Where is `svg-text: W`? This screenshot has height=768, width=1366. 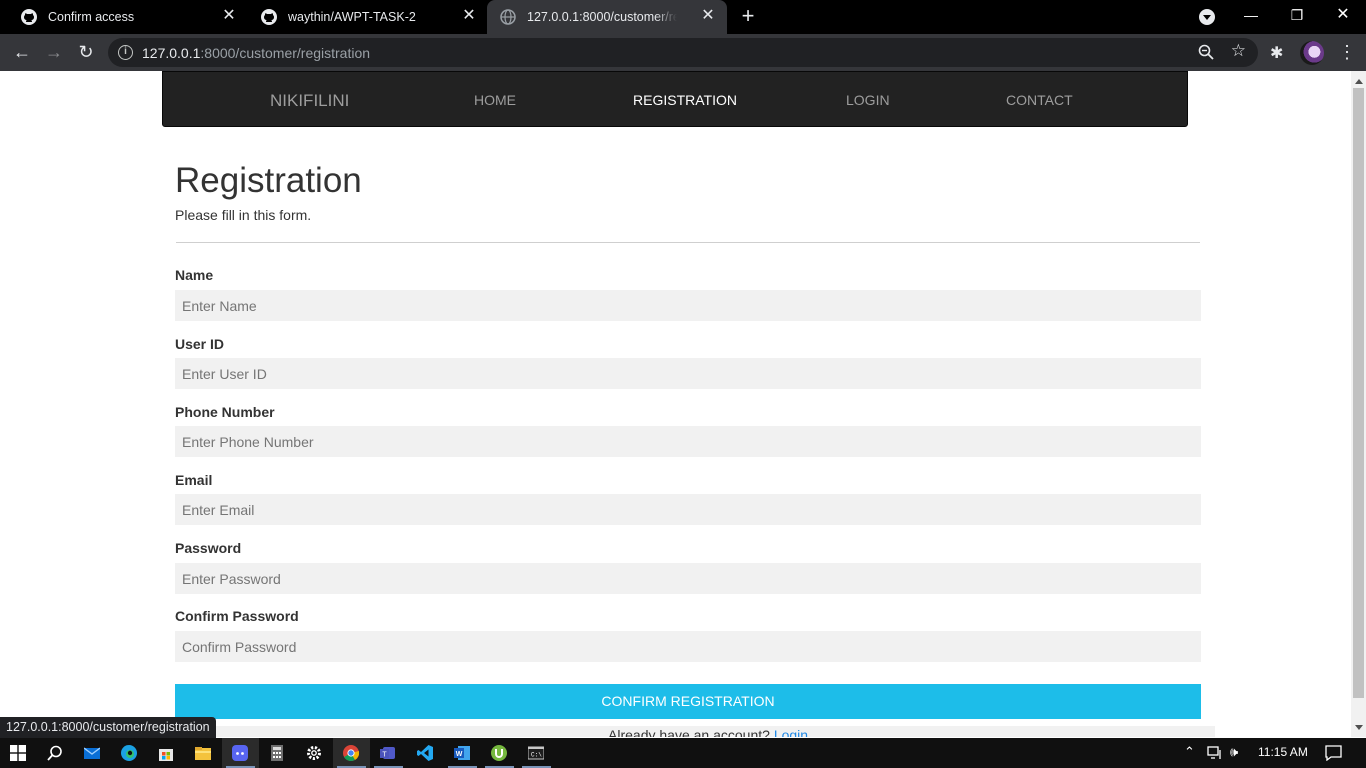 svg-text: W is located at coordinates (459, 754).